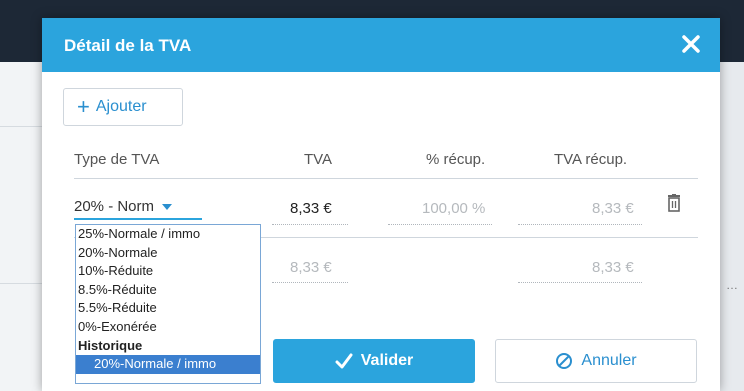 The height and width of the screenshot is (391, 744). Describe the element at coordinates (167, 207) in the screenshot. I see `chevron-down-icon` at that location.